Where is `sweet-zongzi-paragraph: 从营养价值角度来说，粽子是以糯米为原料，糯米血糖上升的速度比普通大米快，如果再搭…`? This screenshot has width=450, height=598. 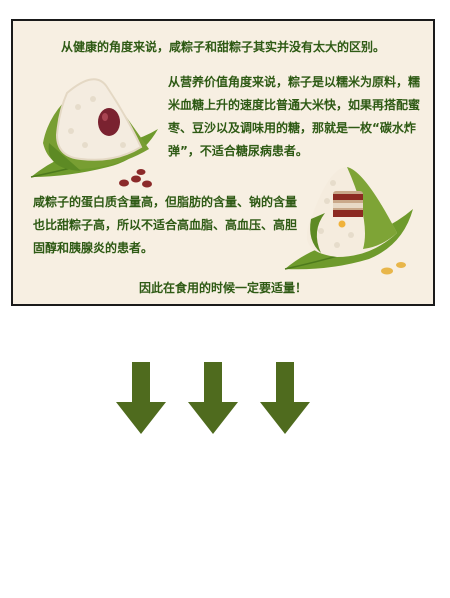 sweet-zongzi-paragraph: 从营养价值角度来说，粽子是以糯米为原料，糯米血糖上升的速度比普通大米快，如果再搭… is located at coordinates (294, 116).